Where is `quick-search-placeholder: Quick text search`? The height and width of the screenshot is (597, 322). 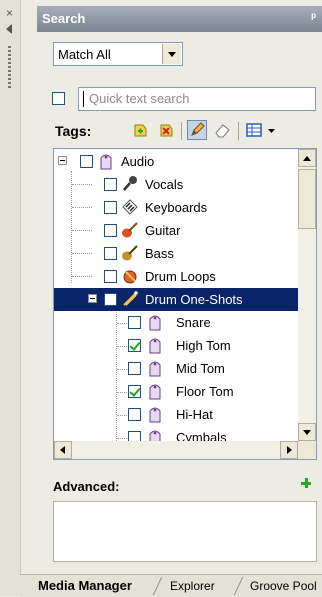 quick-search-placeholder: Quick text search is located at coordinates (139, 98).